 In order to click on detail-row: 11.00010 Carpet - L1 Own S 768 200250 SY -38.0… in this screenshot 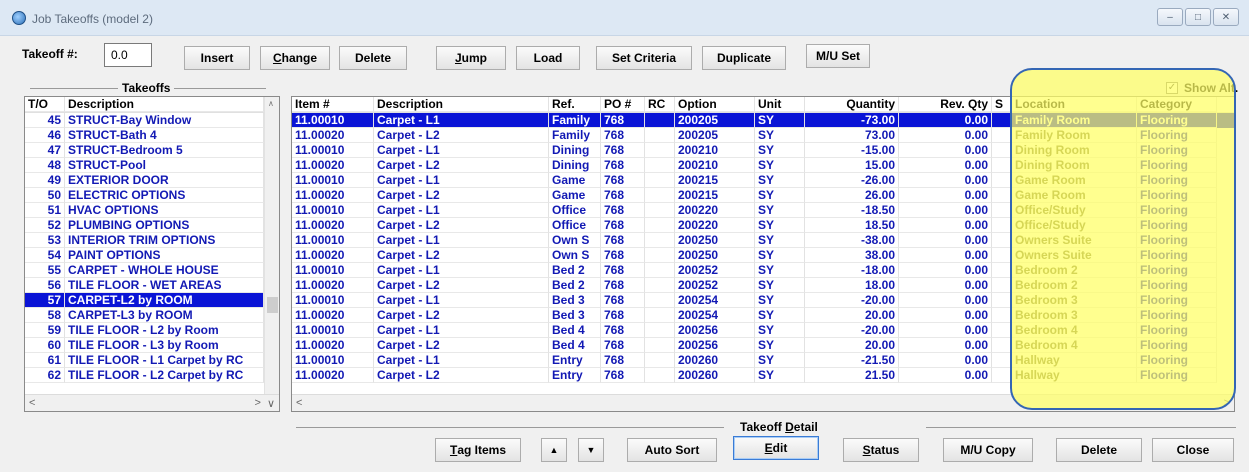, I will do `click(763, 240)`.